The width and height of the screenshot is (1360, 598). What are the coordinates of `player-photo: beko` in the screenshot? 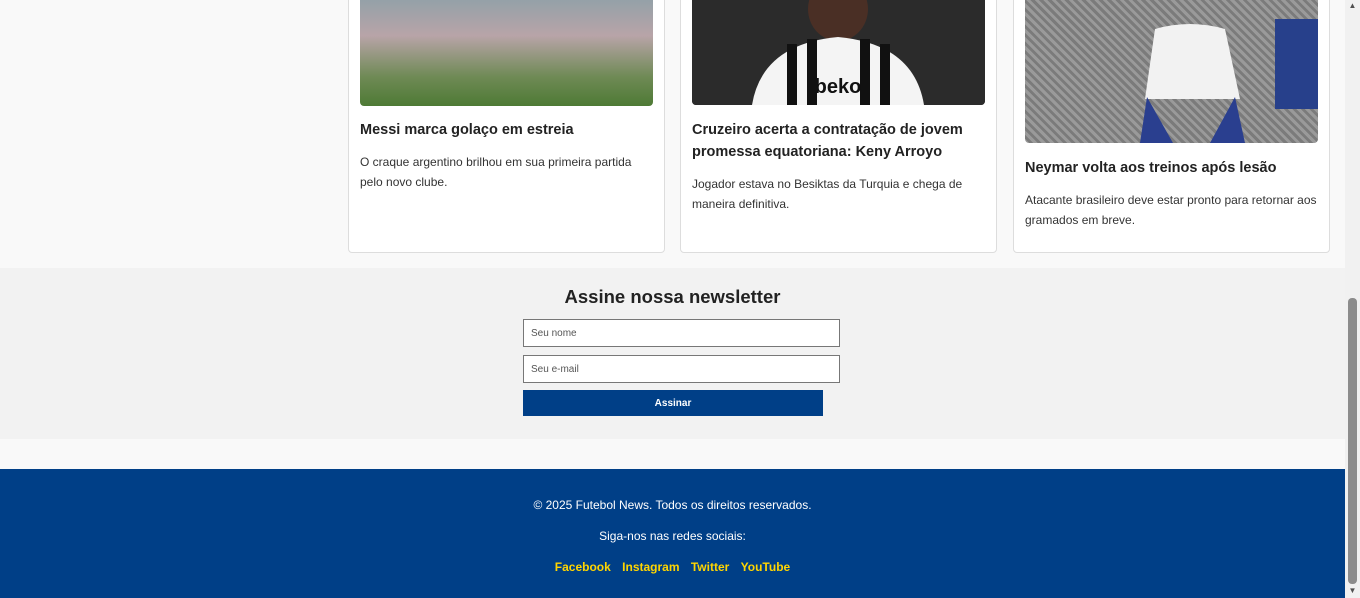 It's located at (838, 52).